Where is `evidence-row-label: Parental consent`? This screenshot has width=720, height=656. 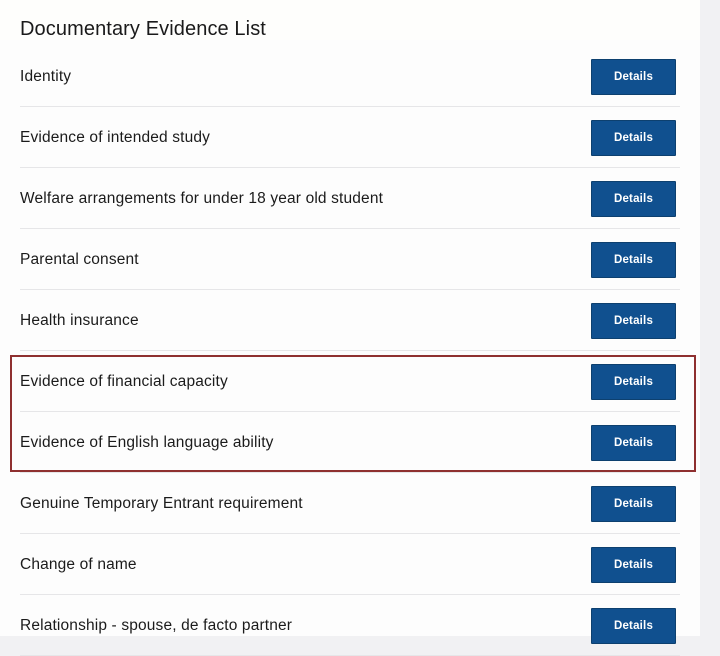 evidence-row-label: Parental consent is located at coordinates (79, 259).